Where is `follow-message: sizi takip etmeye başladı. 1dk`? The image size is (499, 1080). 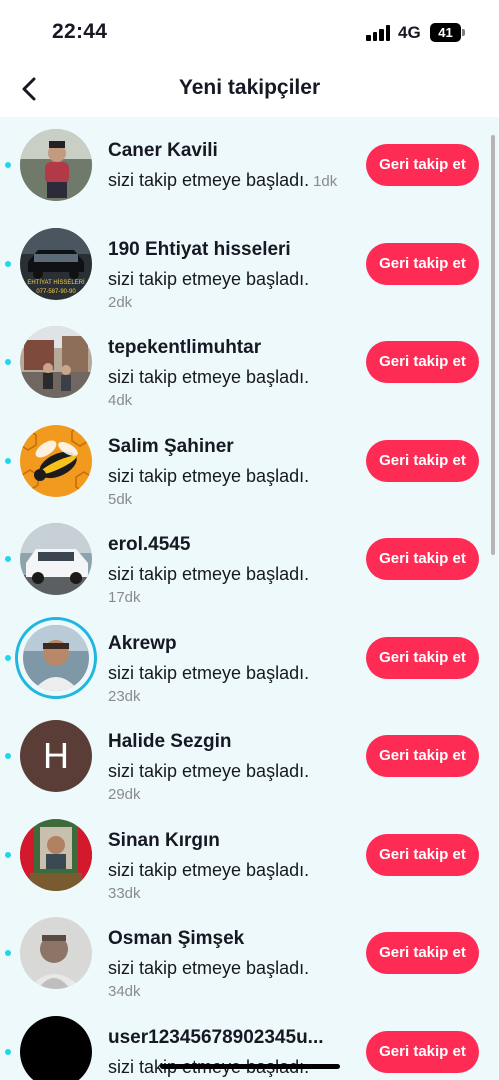
follow-message: sizi takip etmeye başladı. 1dk is located at coordinates (223, 180).